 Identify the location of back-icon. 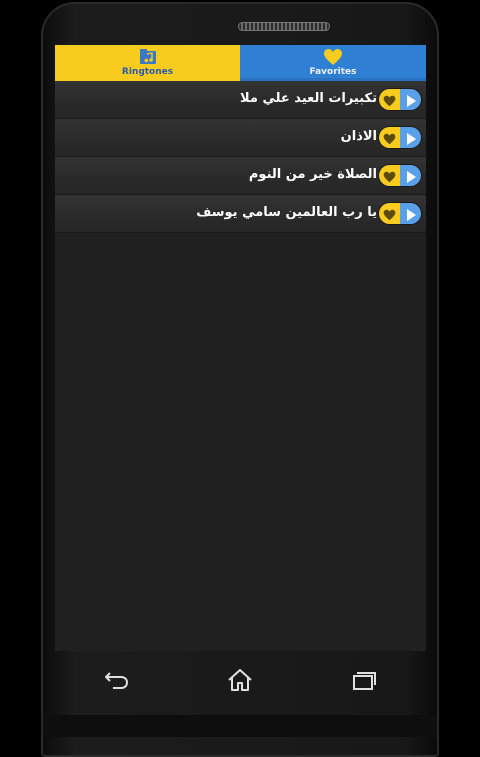
(116, 680).